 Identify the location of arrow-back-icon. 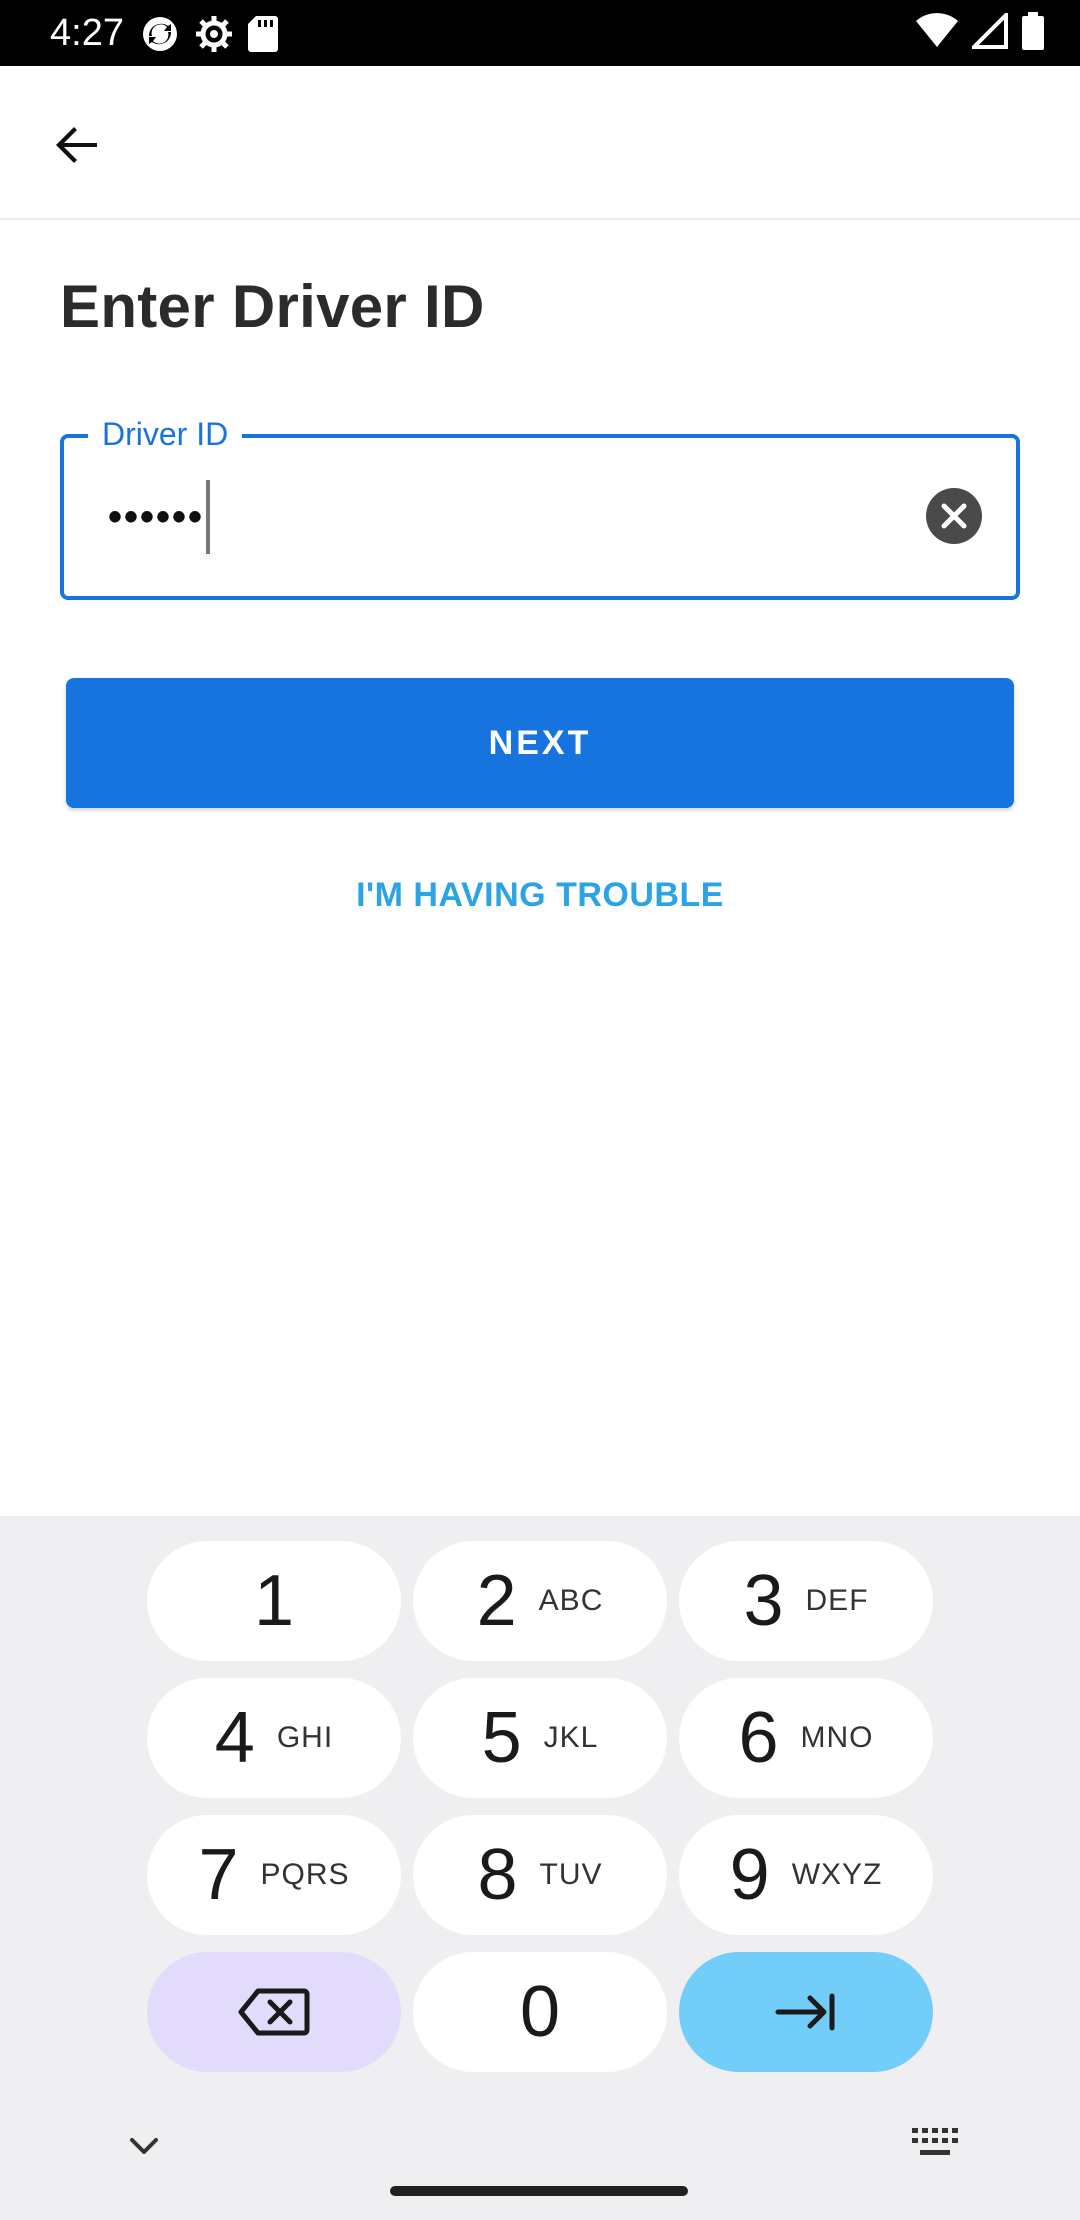
(76, 145).